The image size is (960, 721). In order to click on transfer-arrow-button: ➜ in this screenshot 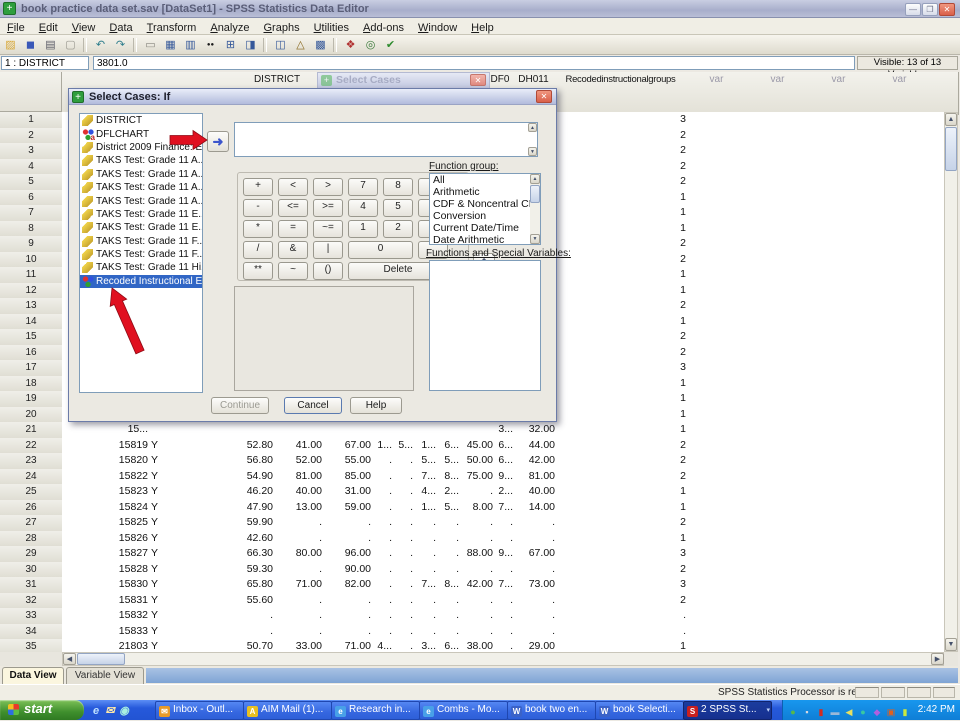, I will do `click(218, 141)`.